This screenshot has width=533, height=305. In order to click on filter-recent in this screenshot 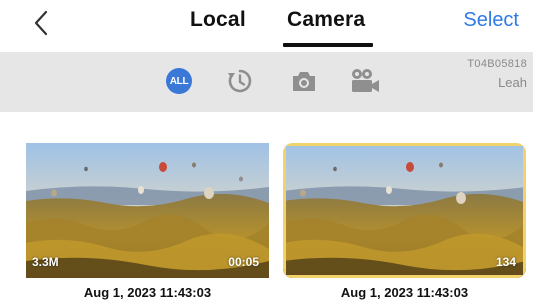, I will do `click(240, 81)`.